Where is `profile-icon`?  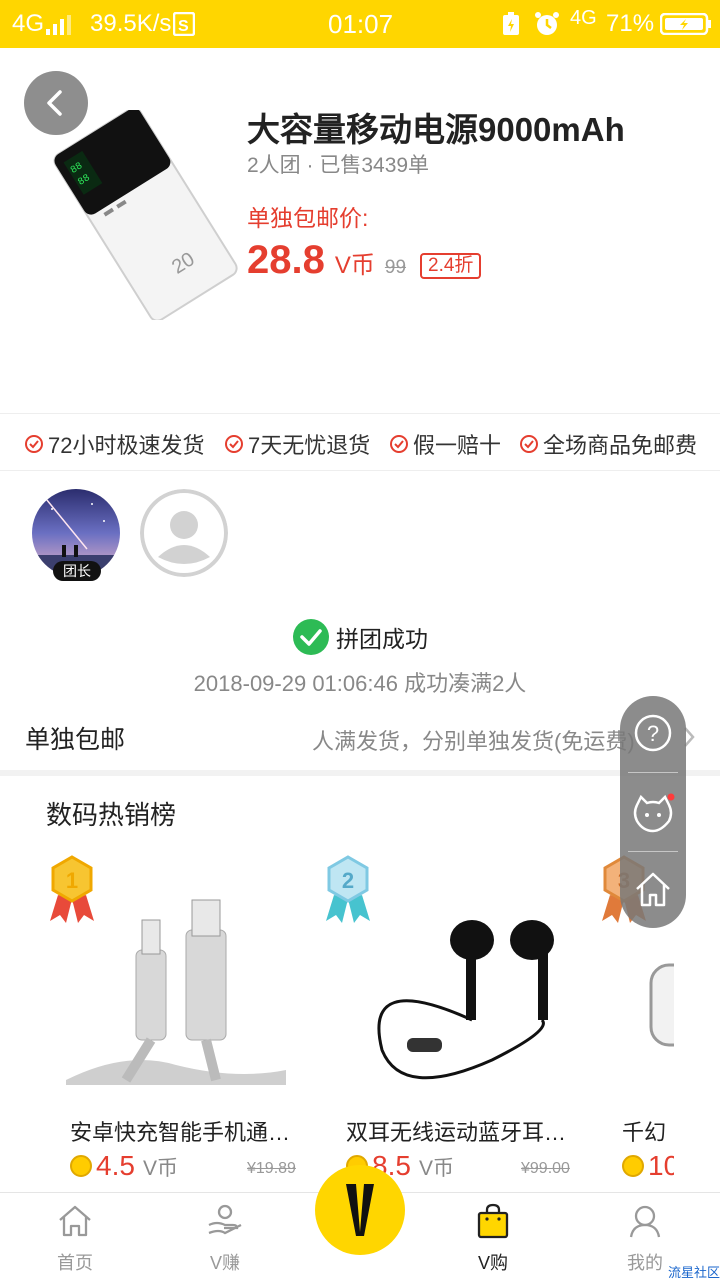
profile-icon is located at coordinates (645, 1221).